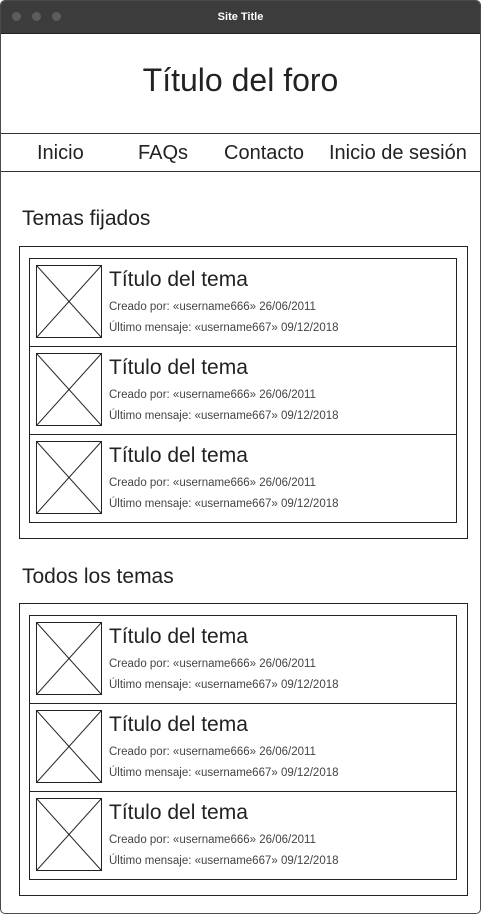  What do you see at coordinates (240, 80) in the screenshot?
I see `forum-title: Título del foro` at bounding box center [240, 80].